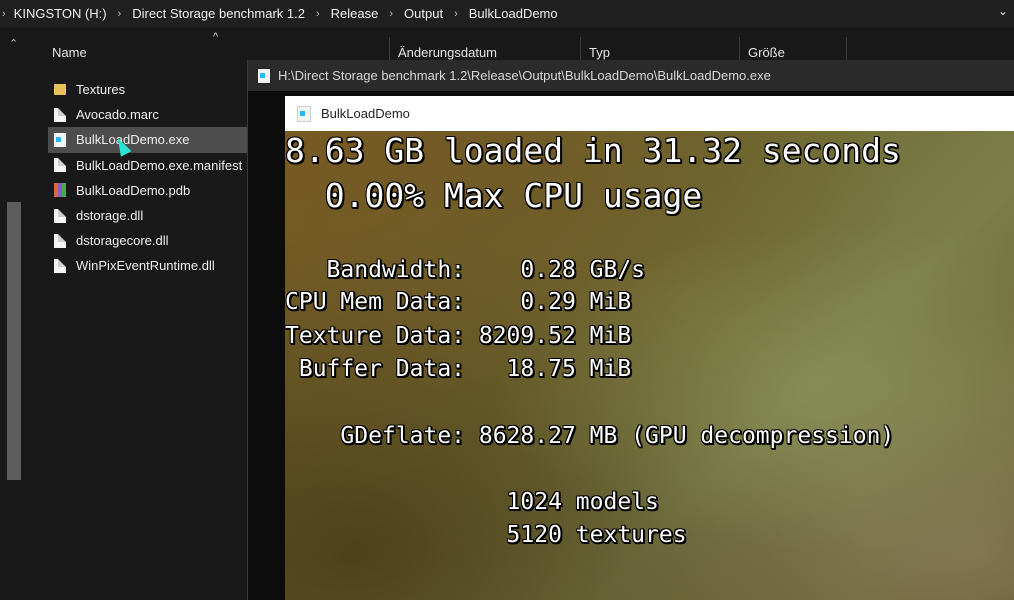 The height and width of the screenshot is (600, 1014). Describe the element at coordinates (218, 13) in the screenshot. I see `breadcrumb-folder: Direct Storage benchmark 1.2` at that location.